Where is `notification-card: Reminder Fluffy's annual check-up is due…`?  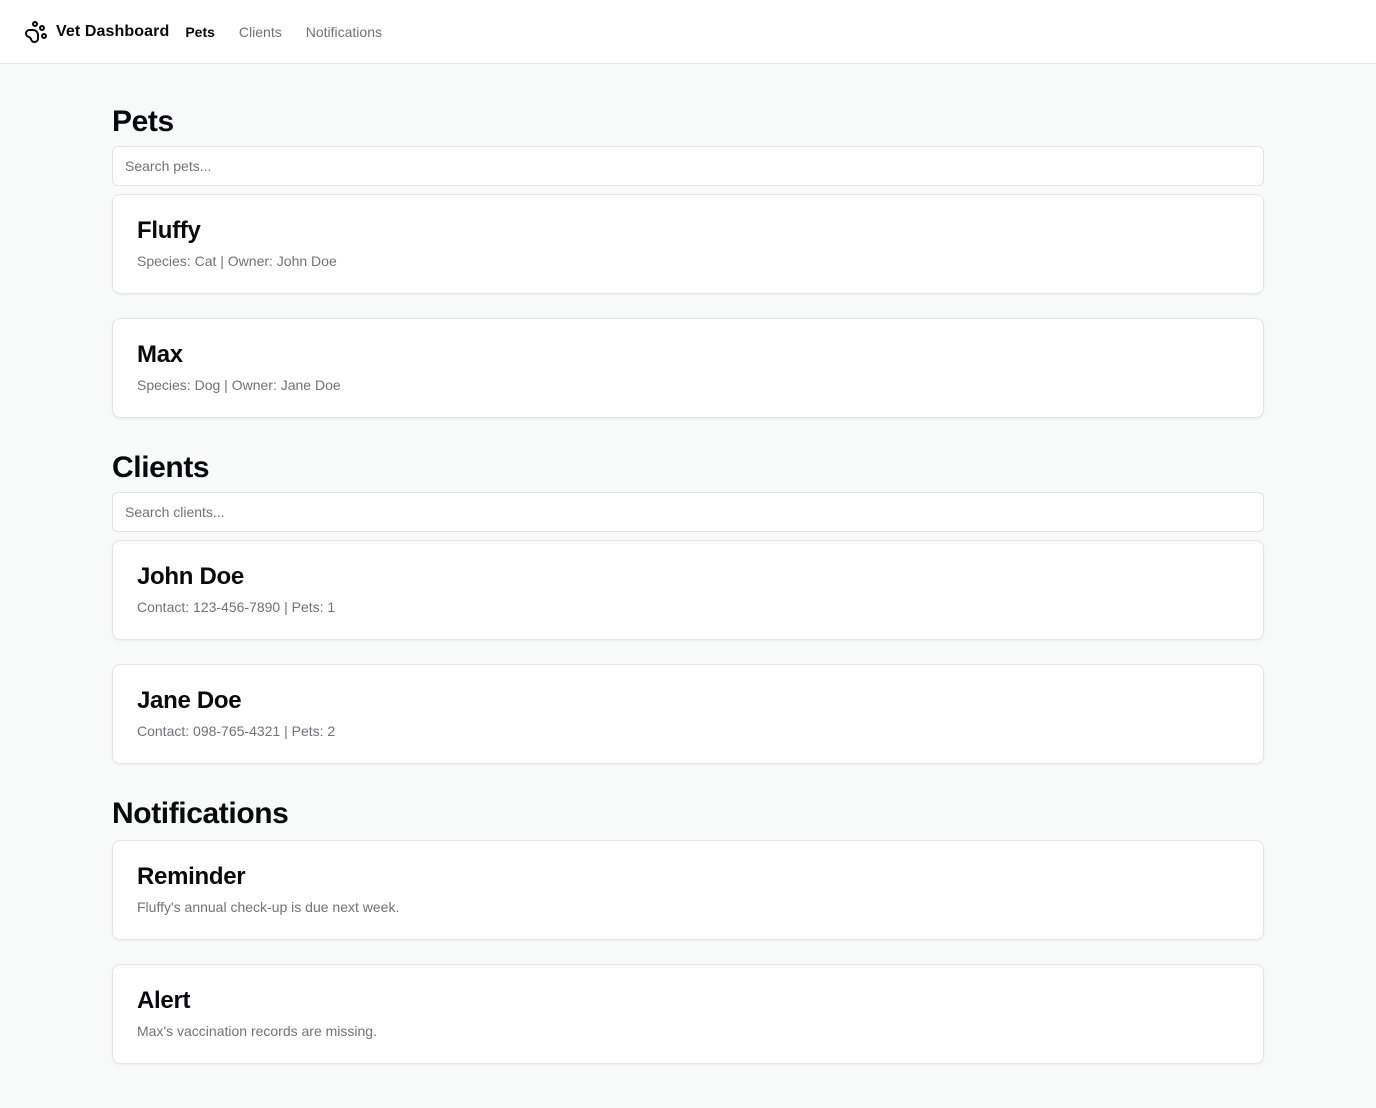 notification-card: Reminder Fluffy's annual check-up is due… is located at coordinates (688, 890).